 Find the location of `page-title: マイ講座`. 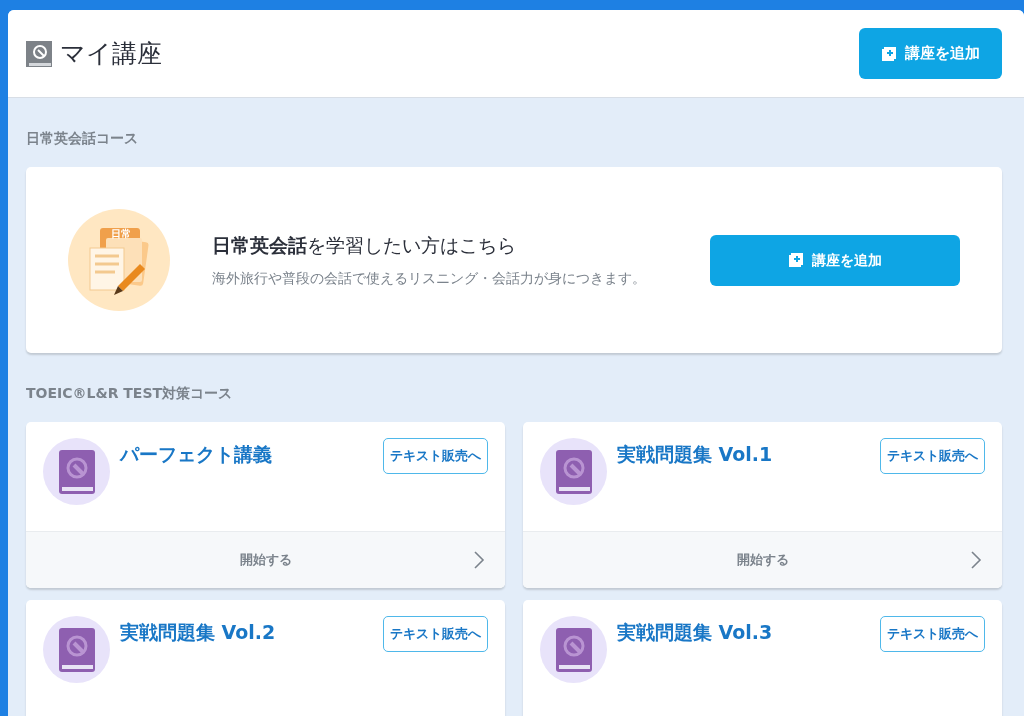

page-title: マイ講座 is located at coordinates (111, 53).